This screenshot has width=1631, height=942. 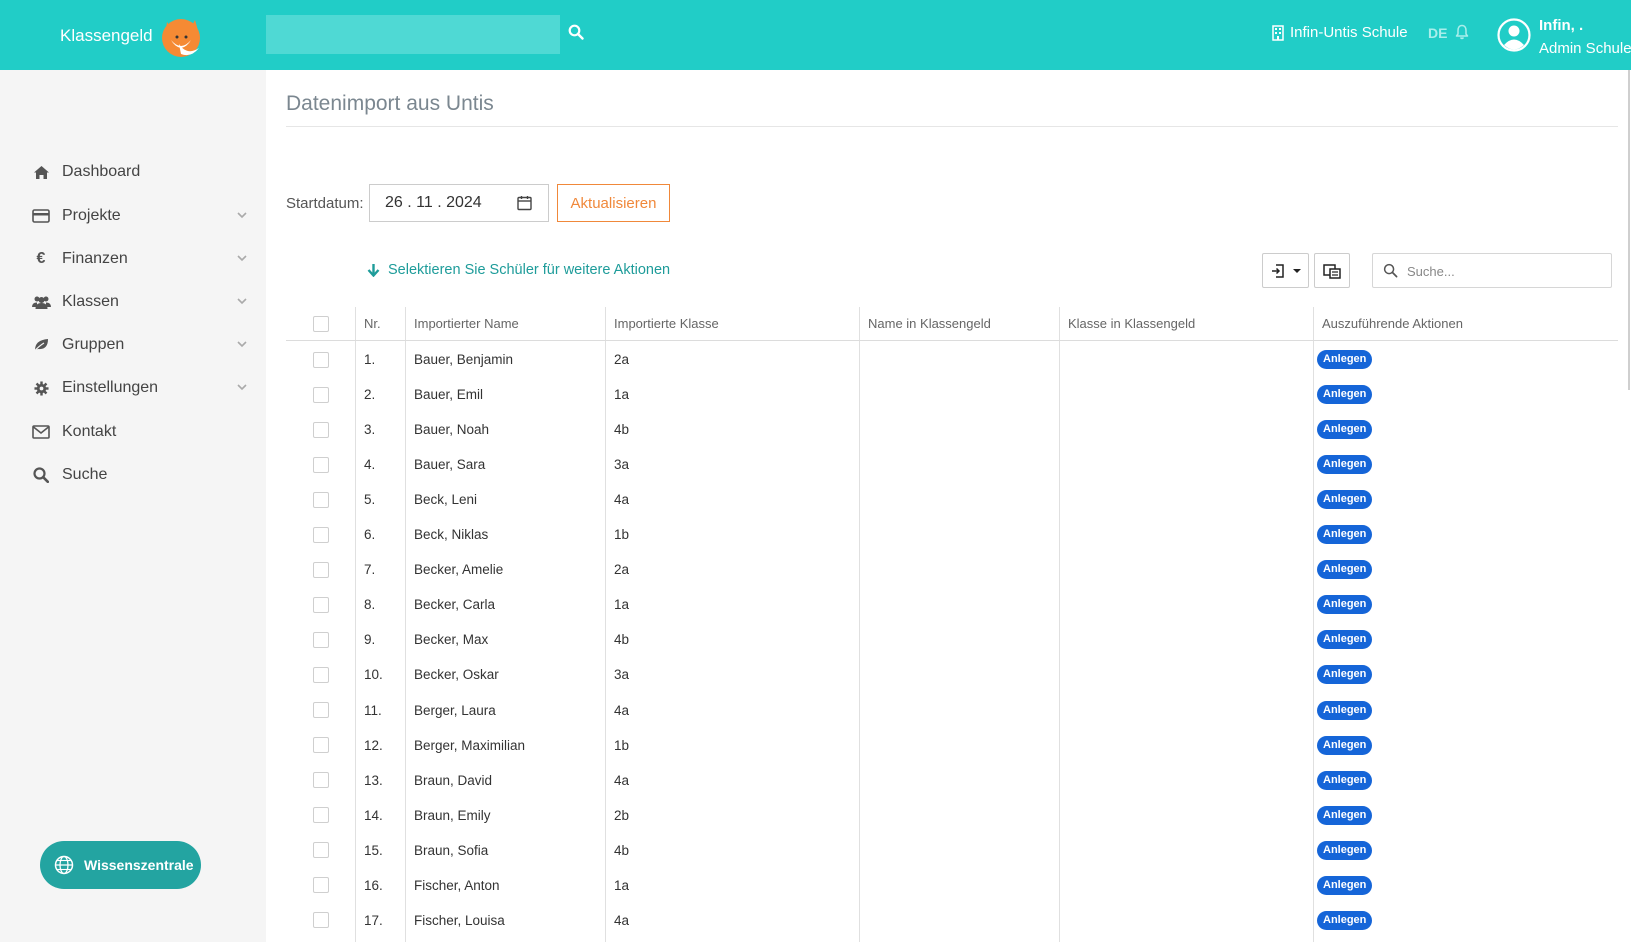 What do you see at coordinates (952, 359) in the screenshot?
I see `table-row: 1. Bauer, Benjamin 2a Anlegen` at bounding box center [952, 359].